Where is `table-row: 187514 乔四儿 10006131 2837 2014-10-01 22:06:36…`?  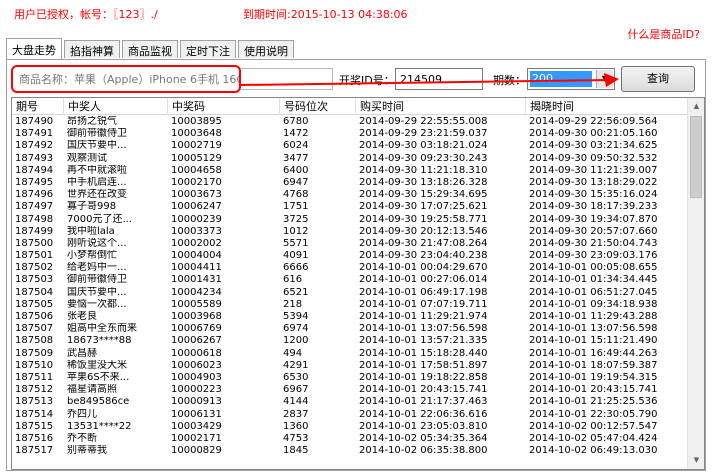
table-row: 187514 乔四儿 10006131 2837 2014-10-01 22:06:36… is located at coordinates (350, 415).